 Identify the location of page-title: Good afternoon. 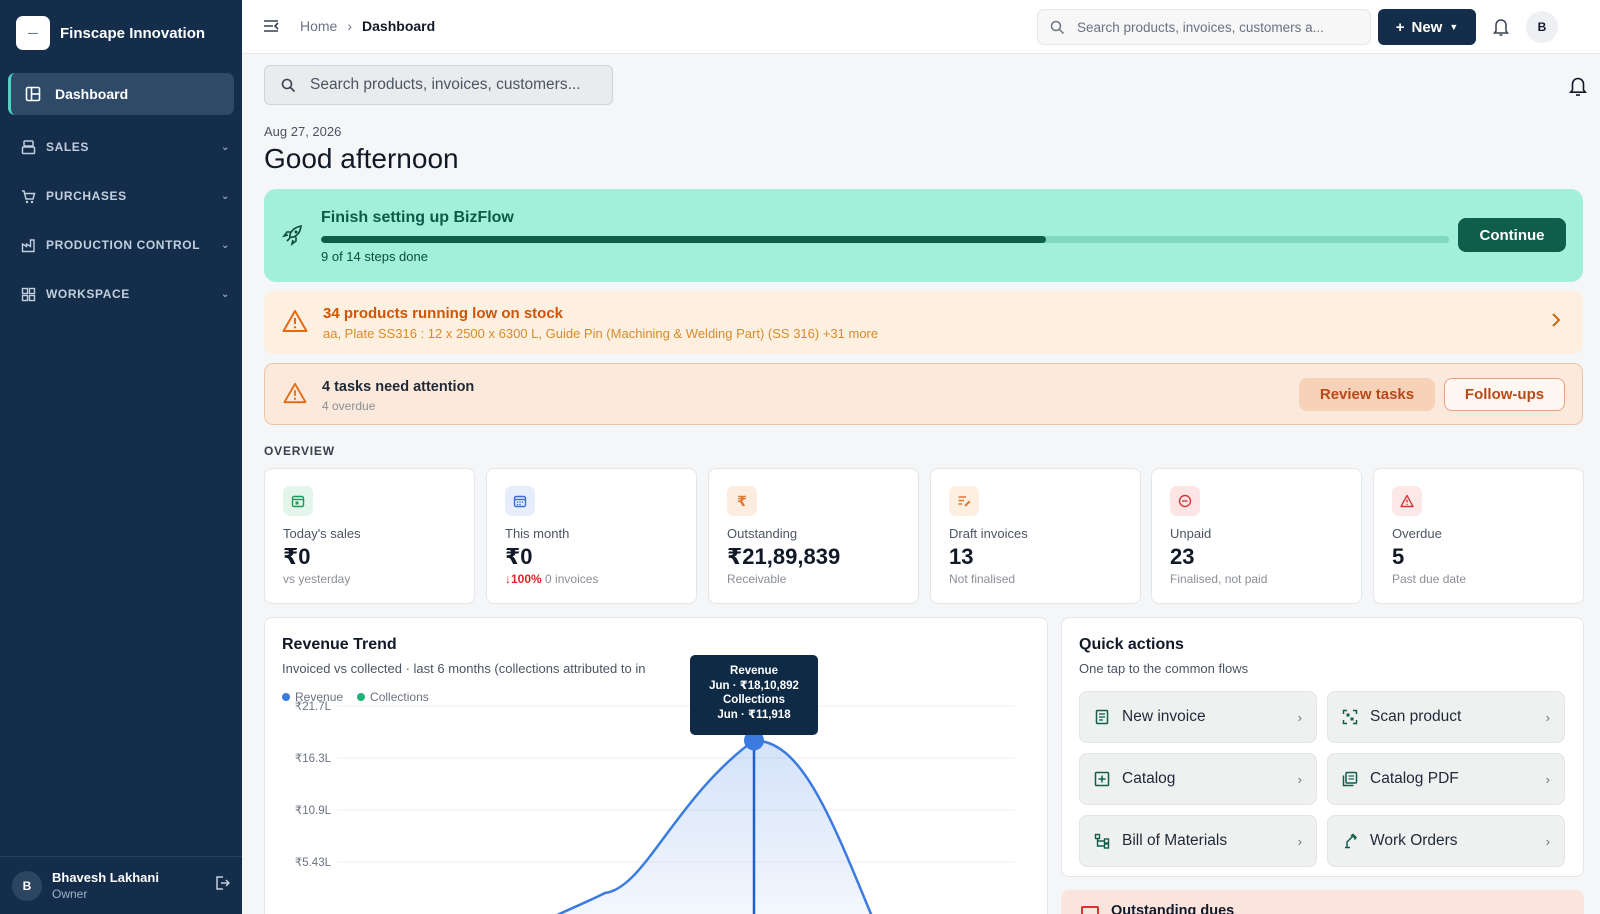
(361, 158).